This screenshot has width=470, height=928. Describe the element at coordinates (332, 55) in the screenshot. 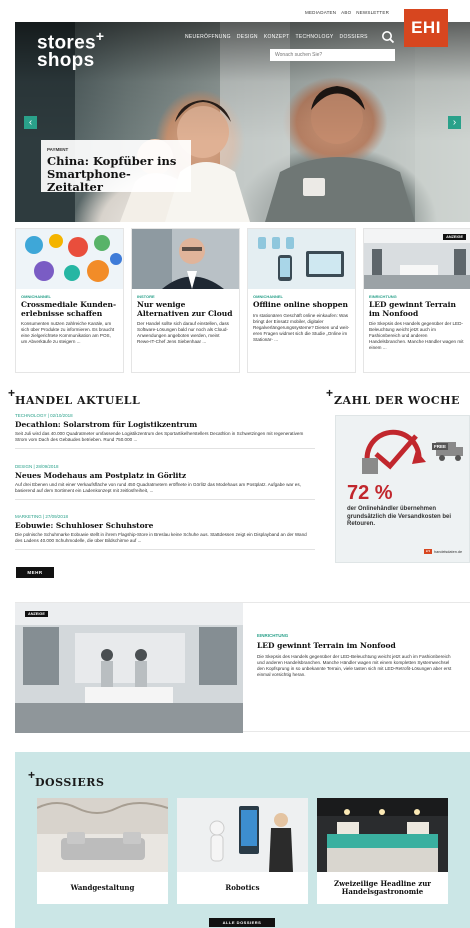

I see `search-input` at that location.